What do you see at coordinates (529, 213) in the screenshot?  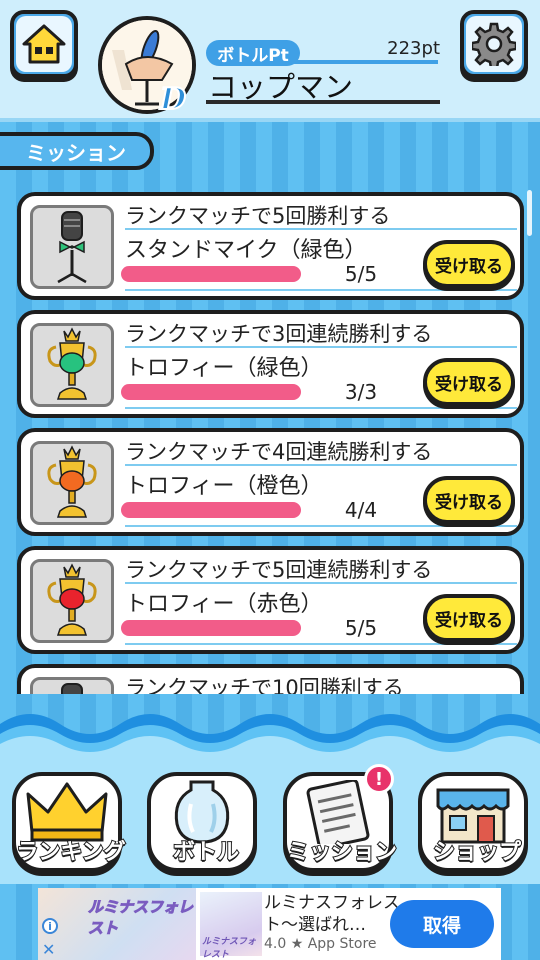 I see `scrollbar` at bounding box center [529, 213].